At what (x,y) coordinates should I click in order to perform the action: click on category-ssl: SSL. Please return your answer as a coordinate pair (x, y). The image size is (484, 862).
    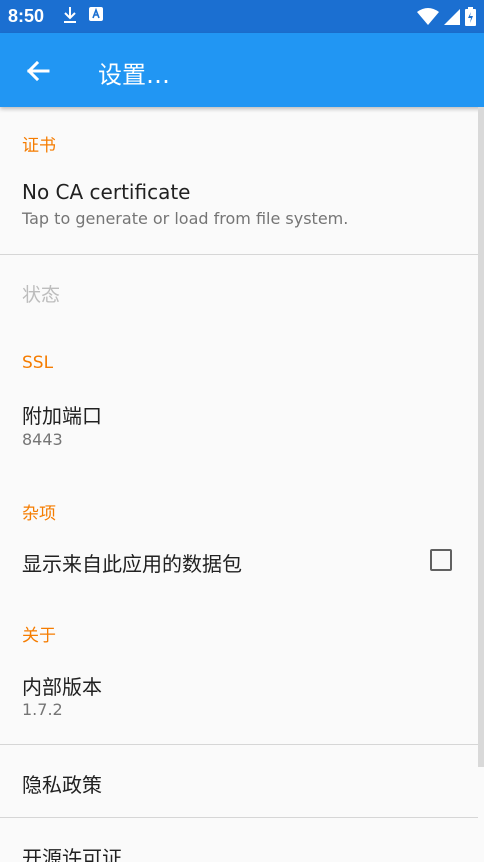
    Looking at the image, I should click on (38, 363).